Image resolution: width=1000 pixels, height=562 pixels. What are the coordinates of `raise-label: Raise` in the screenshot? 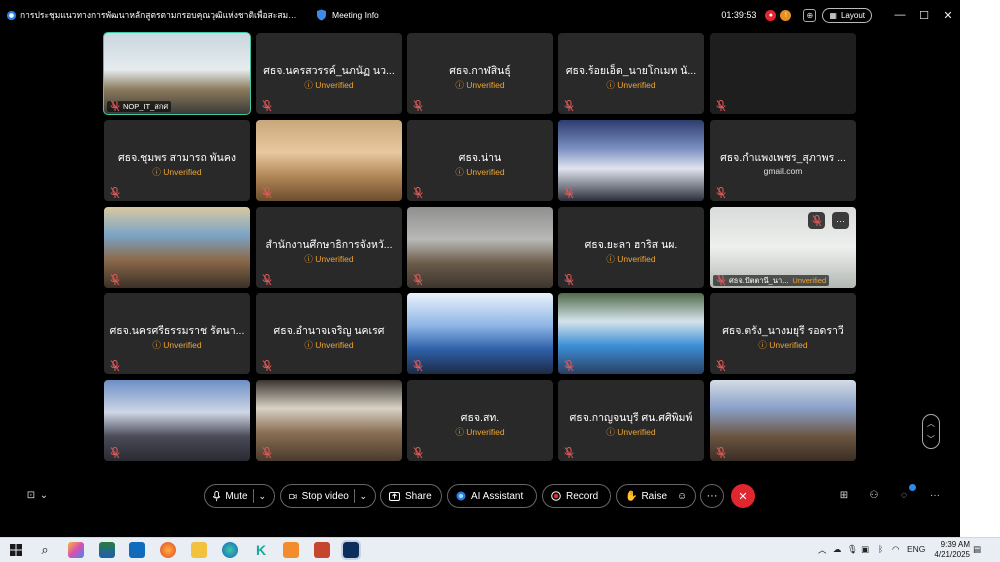 It's located at (654, 496).